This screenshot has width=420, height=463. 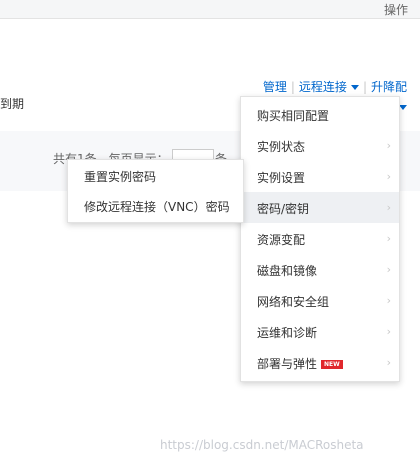 I want to click on expire-text: 到期, so click(x=12, y=104).